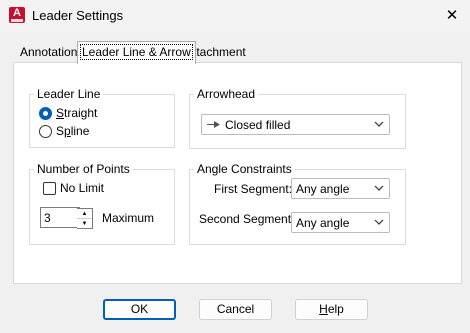 The width and height of the screenshot is (470, 333). I want to click on points-stepper: 3 ▲ ▼, so click(66, 218).